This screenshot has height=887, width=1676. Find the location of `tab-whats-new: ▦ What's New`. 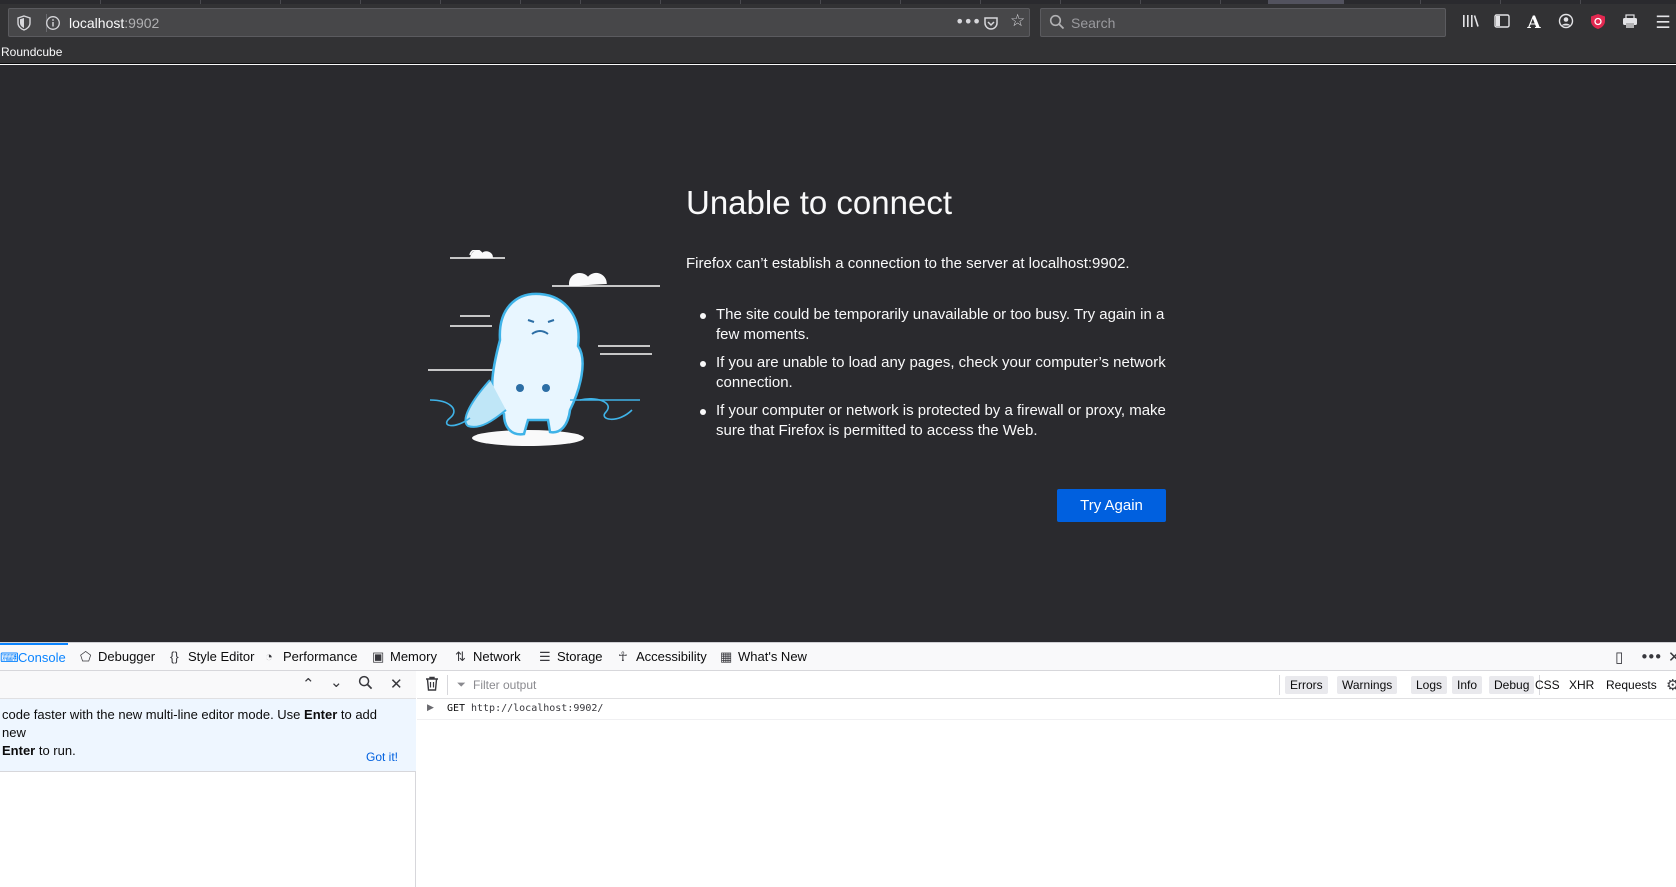

tab-whats-new: ▦ What's New is located at coordinates (763, 657).